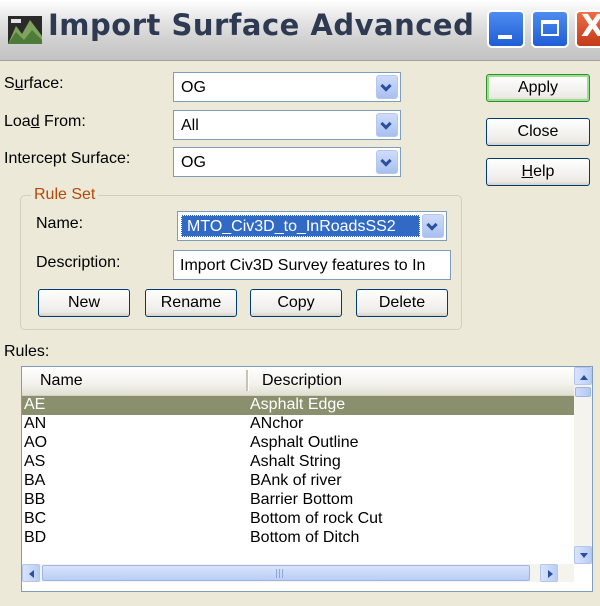 This screenshot has width=600, height=606. I want to click on rule-name-cell: BA, so click(35, 480).